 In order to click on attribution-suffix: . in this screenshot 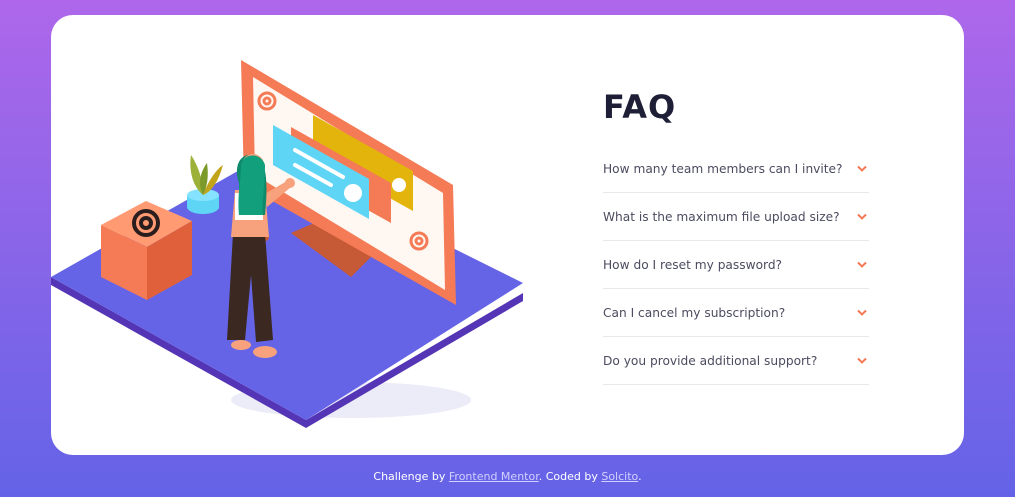, I will do `click(640, 476)`.